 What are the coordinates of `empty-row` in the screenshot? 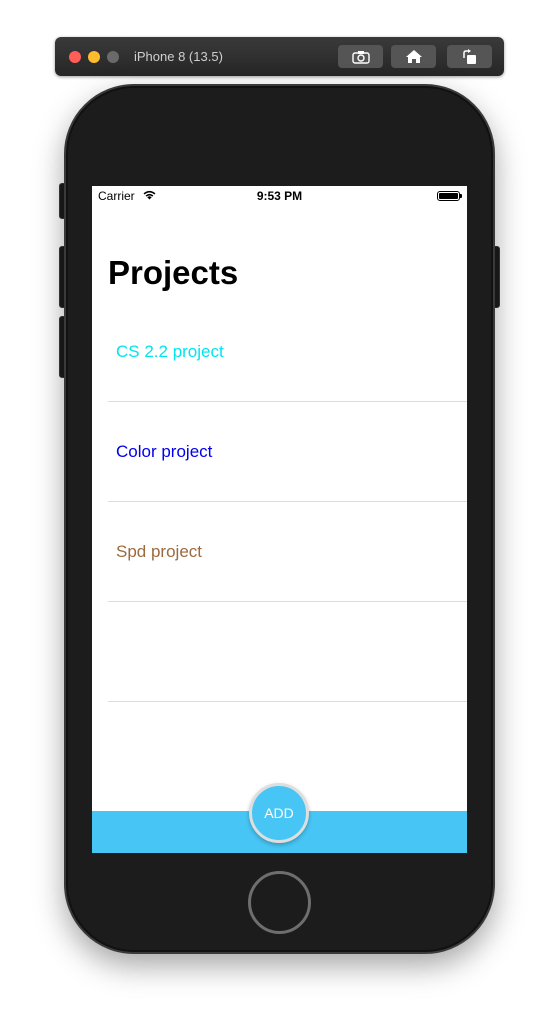 It's located at (287, 652).